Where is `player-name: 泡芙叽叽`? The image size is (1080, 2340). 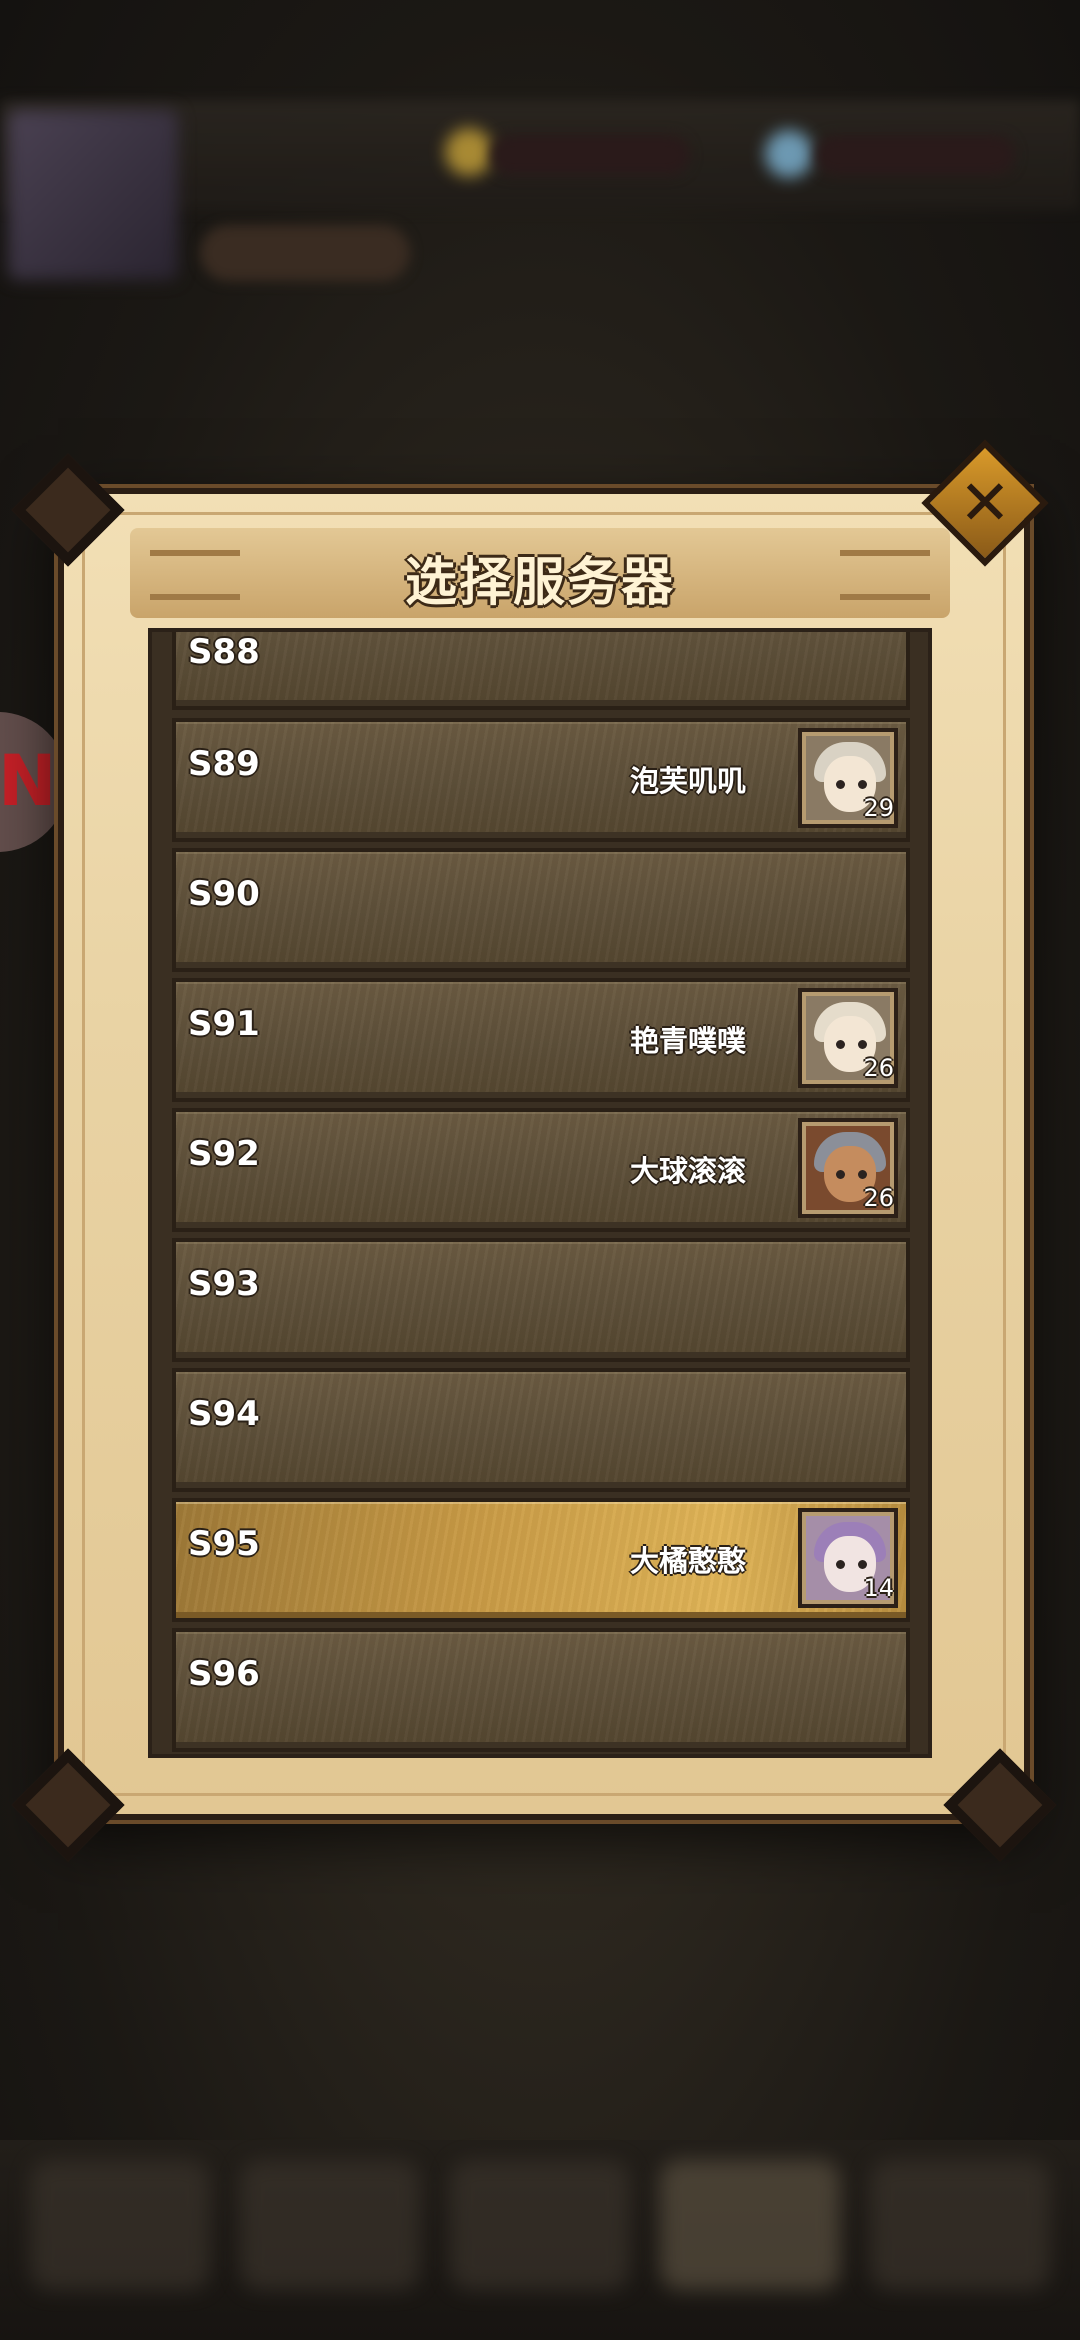
player-name: 泡芙叽叽 is located at coordinates (687, 781).